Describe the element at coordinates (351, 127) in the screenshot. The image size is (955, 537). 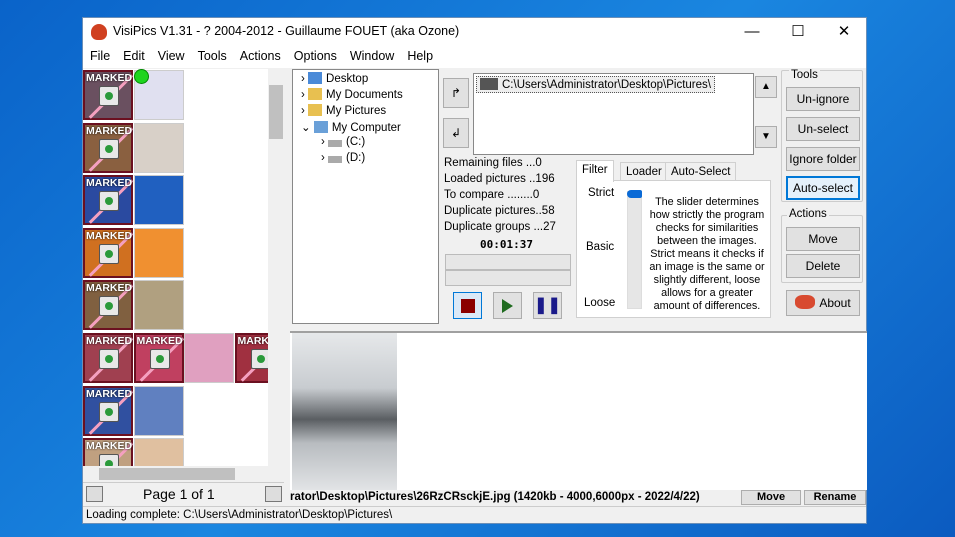
I see `tree-item-my-computer: ⌄ My Computer` at that location.